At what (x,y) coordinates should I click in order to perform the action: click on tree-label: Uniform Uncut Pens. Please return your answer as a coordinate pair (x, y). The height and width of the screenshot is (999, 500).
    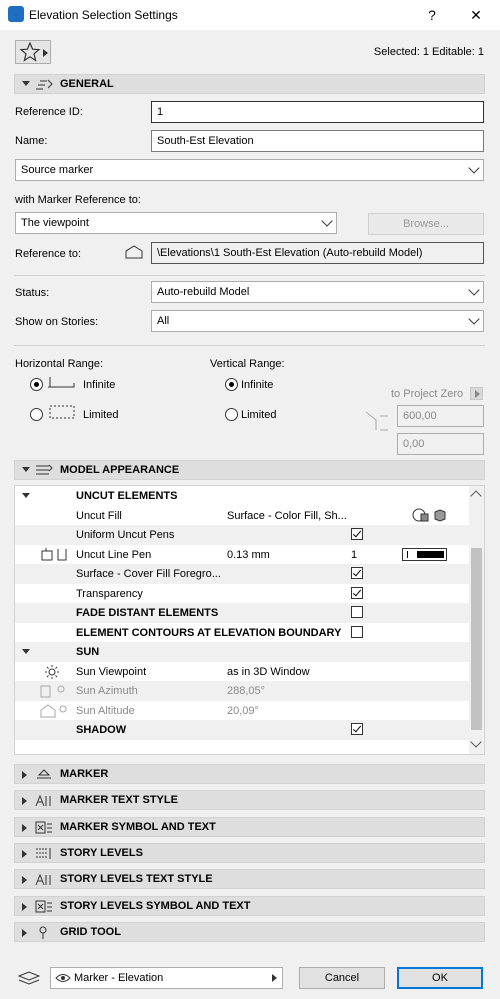
    Looking at the image, I should click on (125, 535).